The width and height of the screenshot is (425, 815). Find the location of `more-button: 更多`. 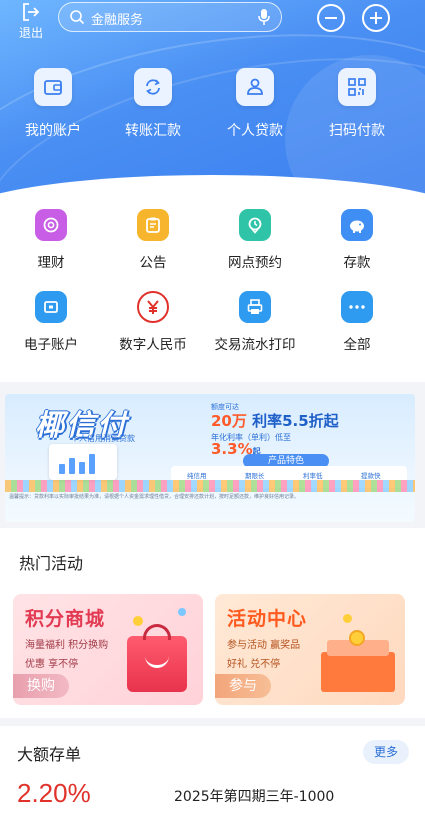

more-button: 更多 is located at coordinates (386, 752).